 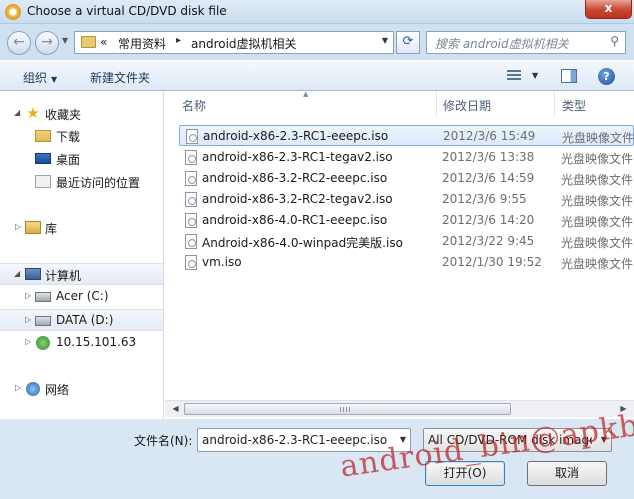 What do you see at coordinates (194, 105) in the screenshot?
I see `column-name: 名称` at bounding box center [194, 105].